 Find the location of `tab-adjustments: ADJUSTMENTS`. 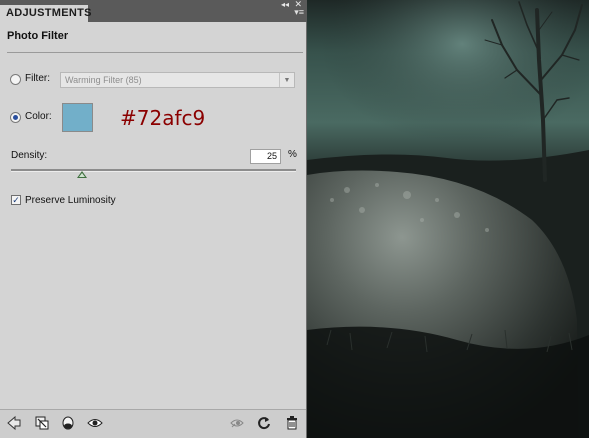

tab-adjustments: ADJUSTMENTS is located at coordinates (46, 13).